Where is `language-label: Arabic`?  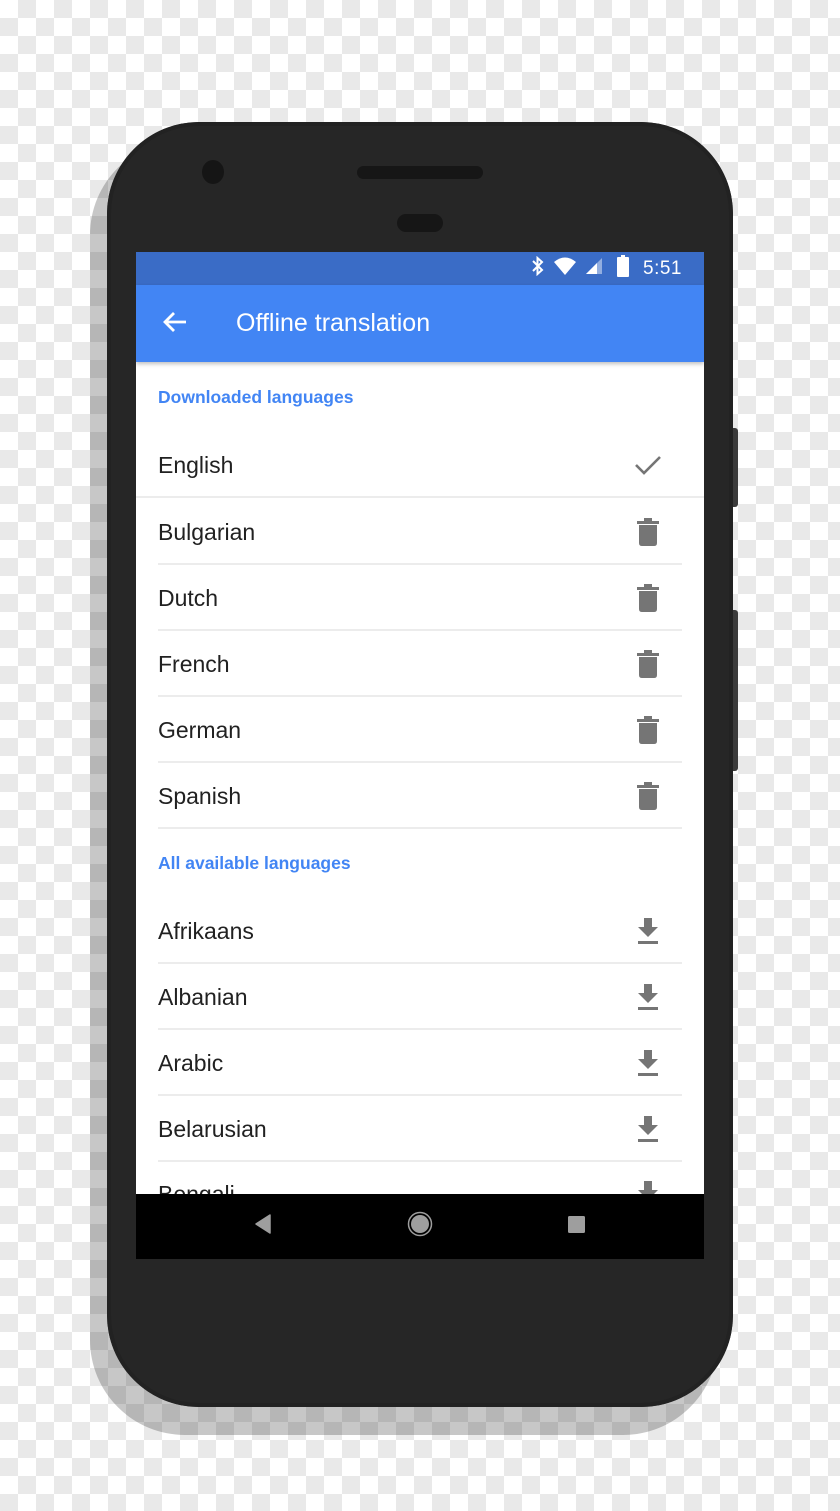 language-label: Arabic is located at coordinates (191, 1063).